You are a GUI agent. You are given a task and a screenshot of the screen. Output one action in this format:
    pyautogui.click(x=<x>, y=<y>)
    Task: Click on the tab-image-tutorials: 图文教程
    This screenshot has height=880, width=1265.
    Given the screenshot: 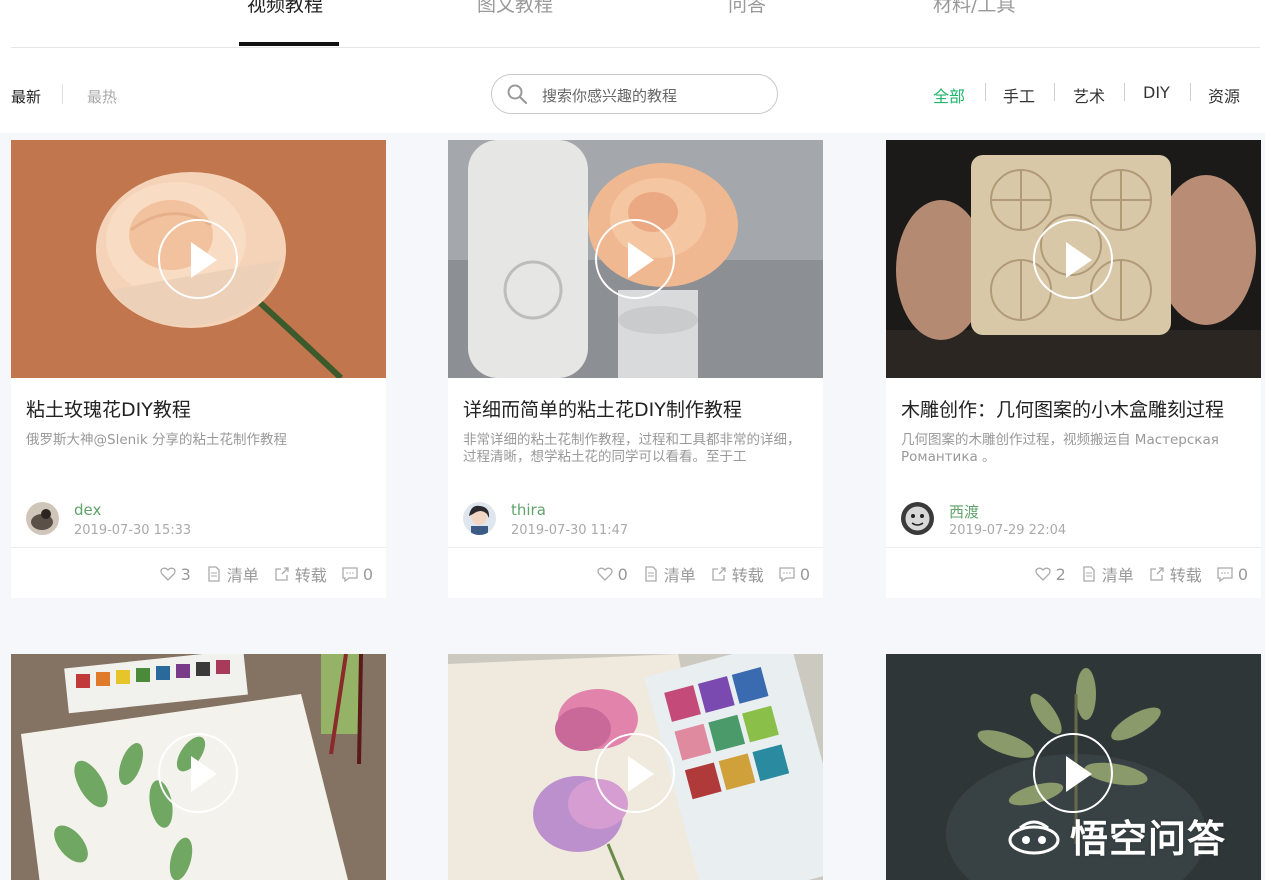 What is the action you would take?
    pyautogui.click(x=515, y=8)
    